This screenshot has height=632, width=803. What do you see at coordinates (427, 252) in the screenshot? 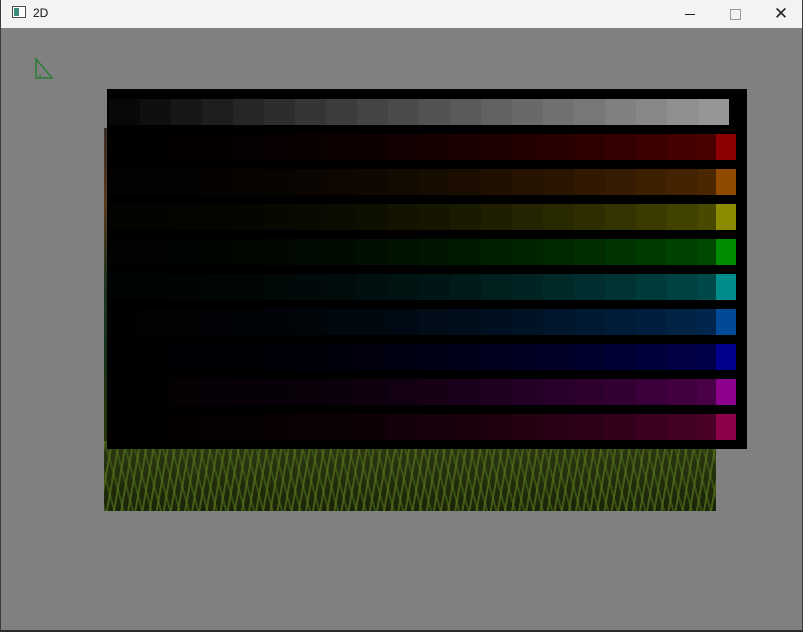
I see `palette-row-green` at bounding box center [427, 252].